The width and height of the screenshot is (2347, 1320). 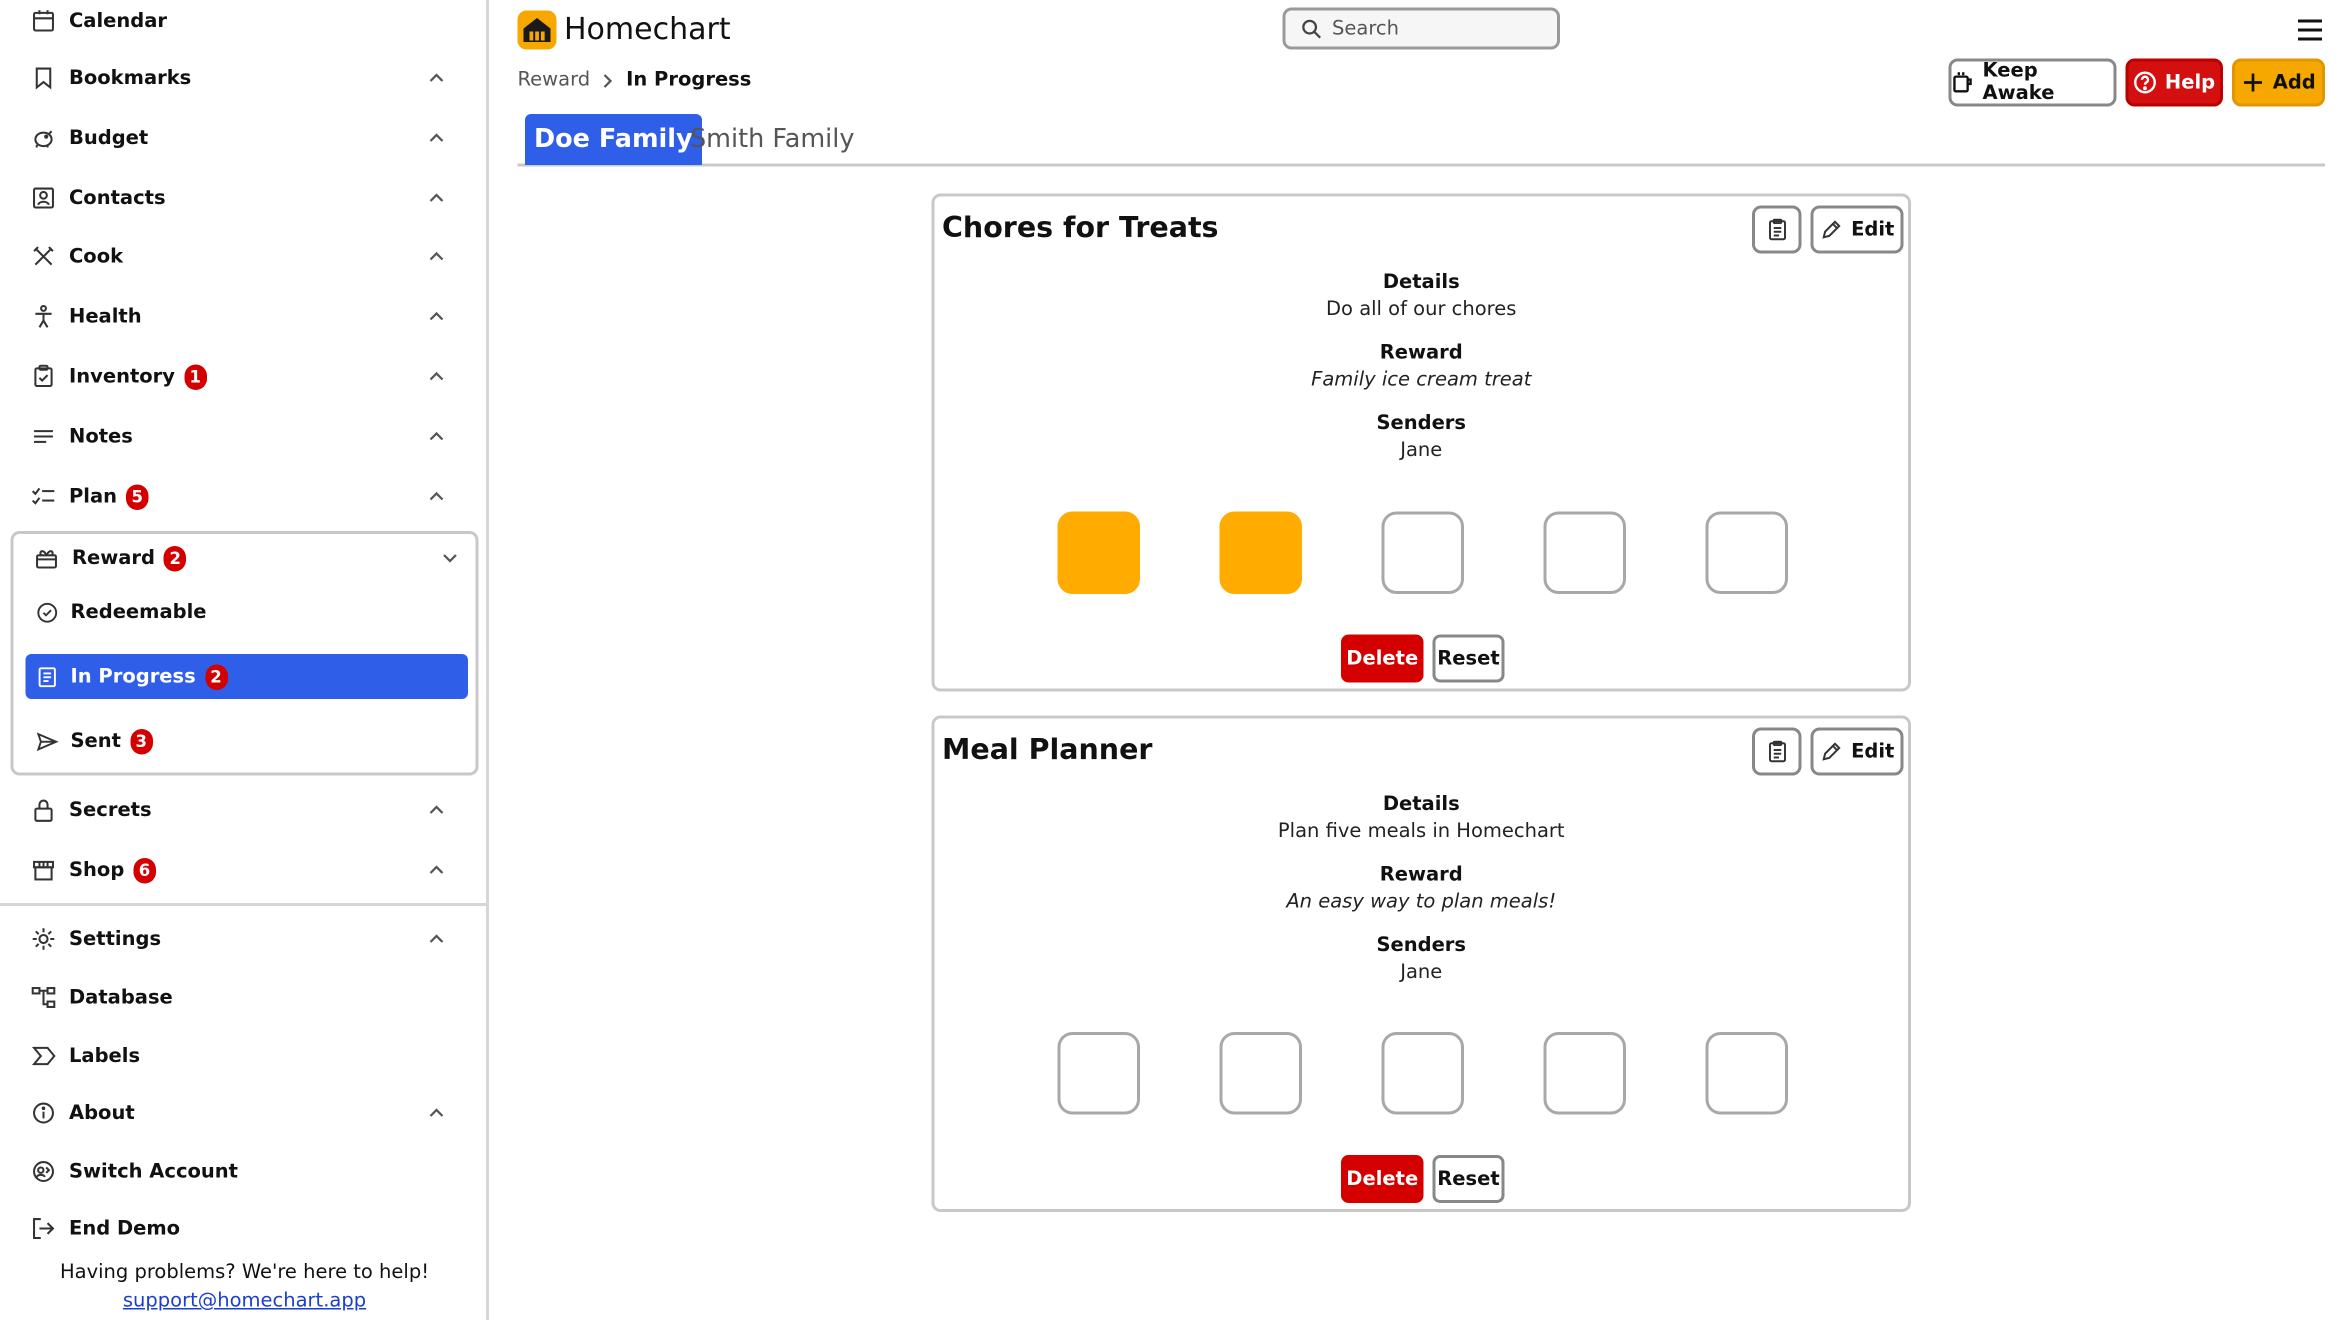 I want to click on card-title: Meal Planner, so click(x=1047, y=750).